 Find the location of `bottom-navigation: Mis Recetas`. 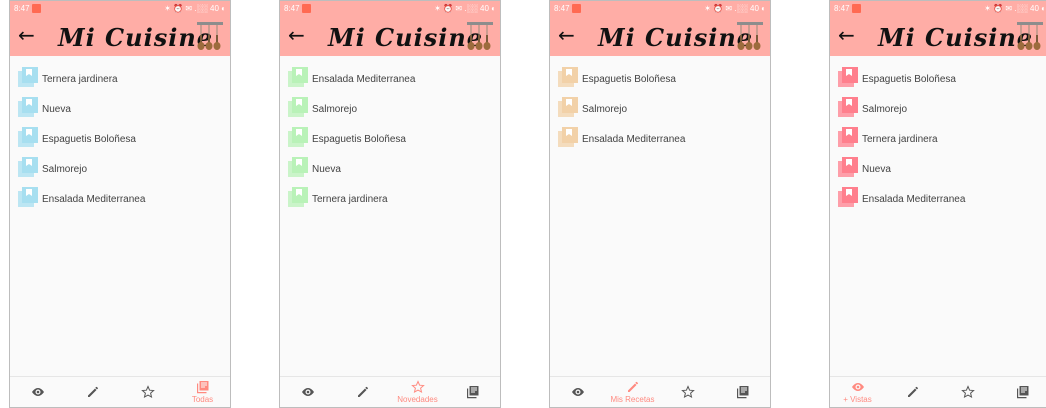

bottom-navigation: Mis Recetas is located at coordinates (660, 391).